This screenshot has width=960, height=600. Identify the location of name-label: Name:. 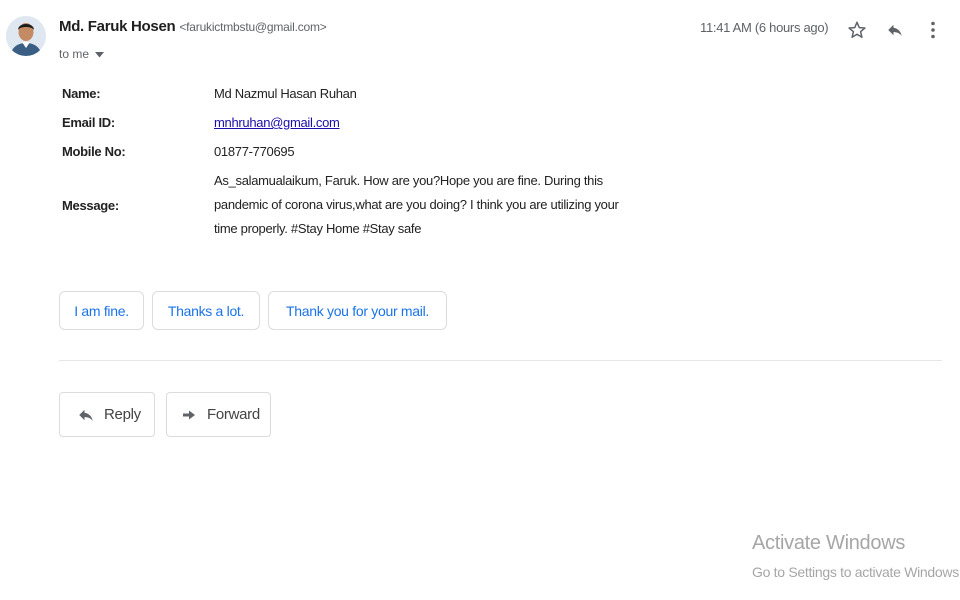
(81, 93).